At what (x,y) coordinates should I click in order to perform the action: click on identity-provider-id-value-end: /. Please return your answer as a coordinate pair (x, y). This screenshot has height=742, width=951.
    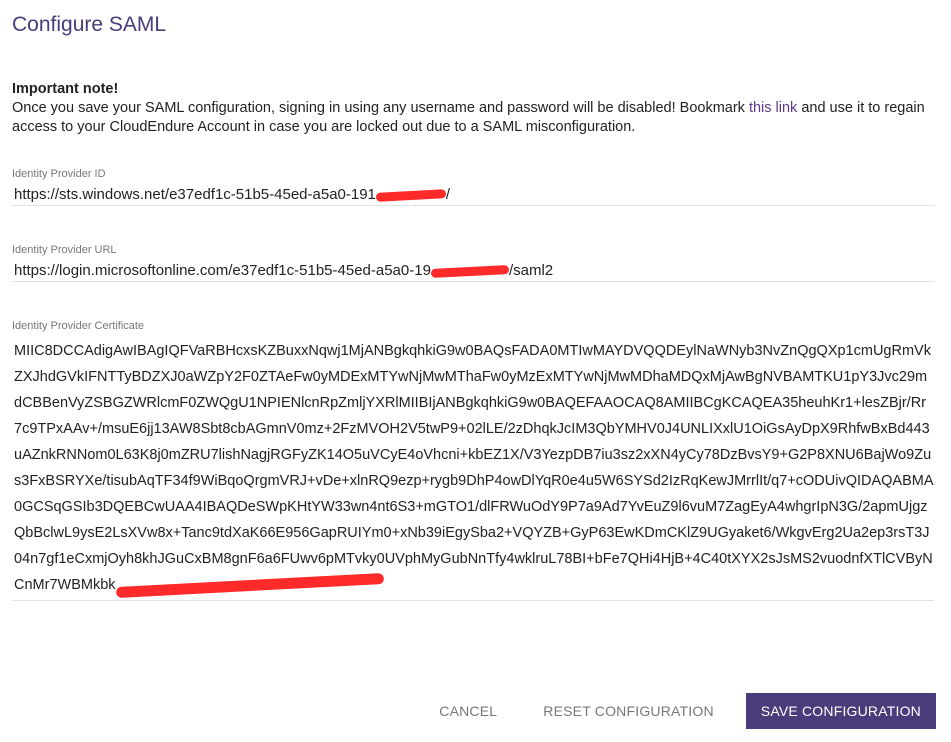
    Looking at the image, I should click on (448, 194).